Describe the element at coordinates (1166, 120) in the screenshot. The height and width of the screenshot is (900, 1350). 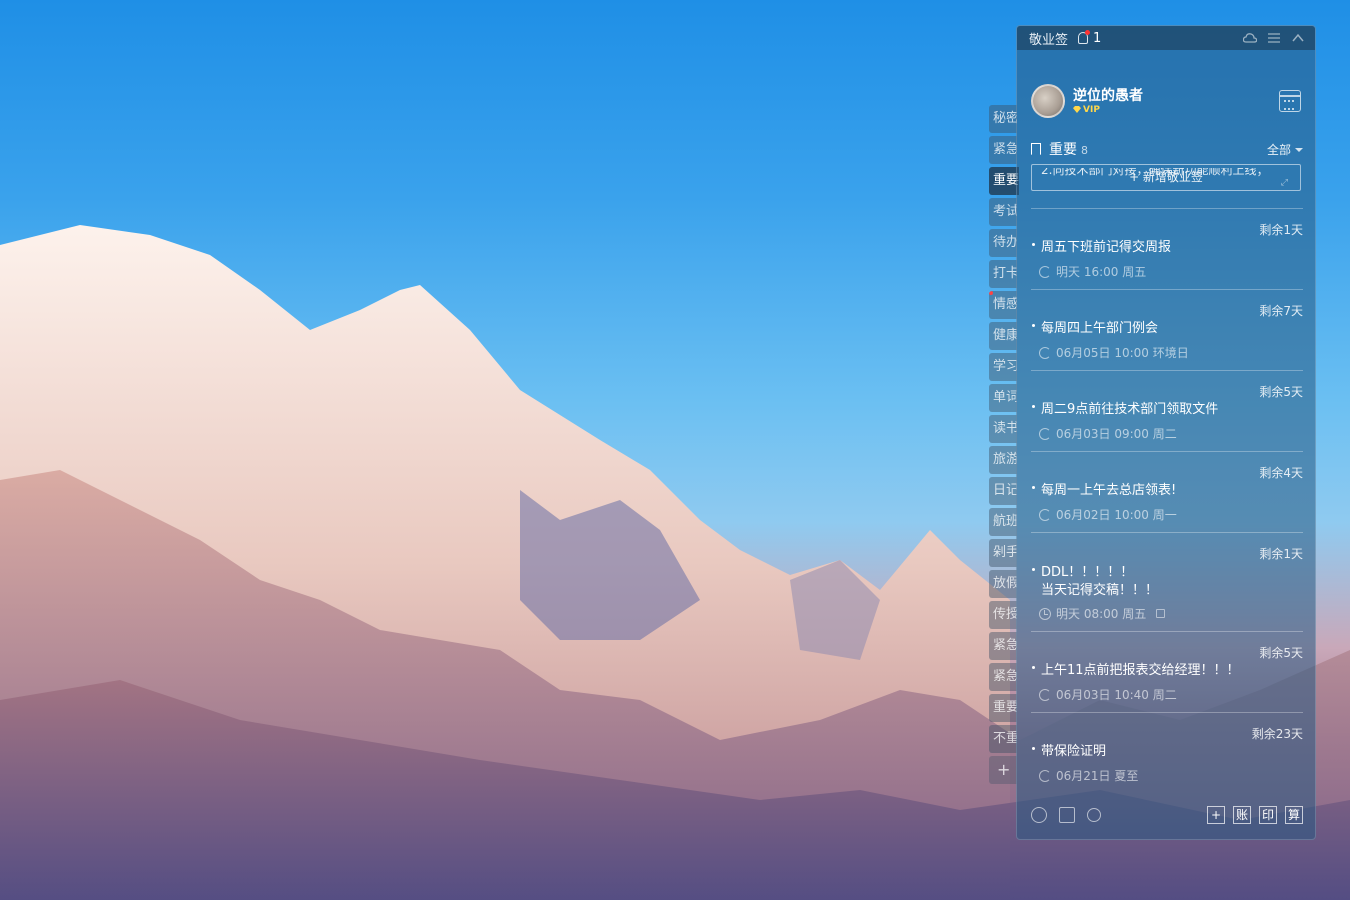
I see `user-profile: 逆位的愚者 VIP 重要 8 全部 + 新增敬业签 ⤢` at that location.